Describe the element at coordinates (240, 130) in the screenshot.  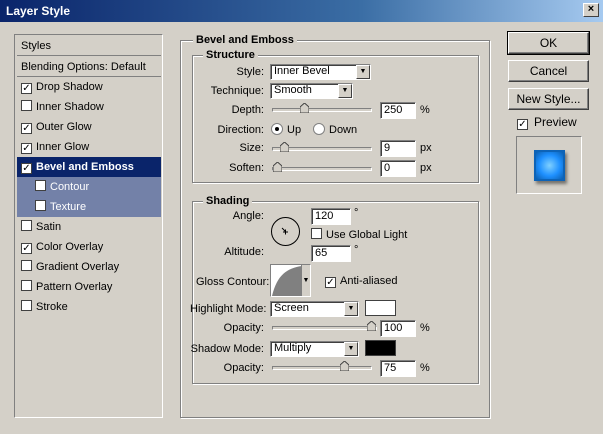
I see `direction-label: Direction:` at that location.